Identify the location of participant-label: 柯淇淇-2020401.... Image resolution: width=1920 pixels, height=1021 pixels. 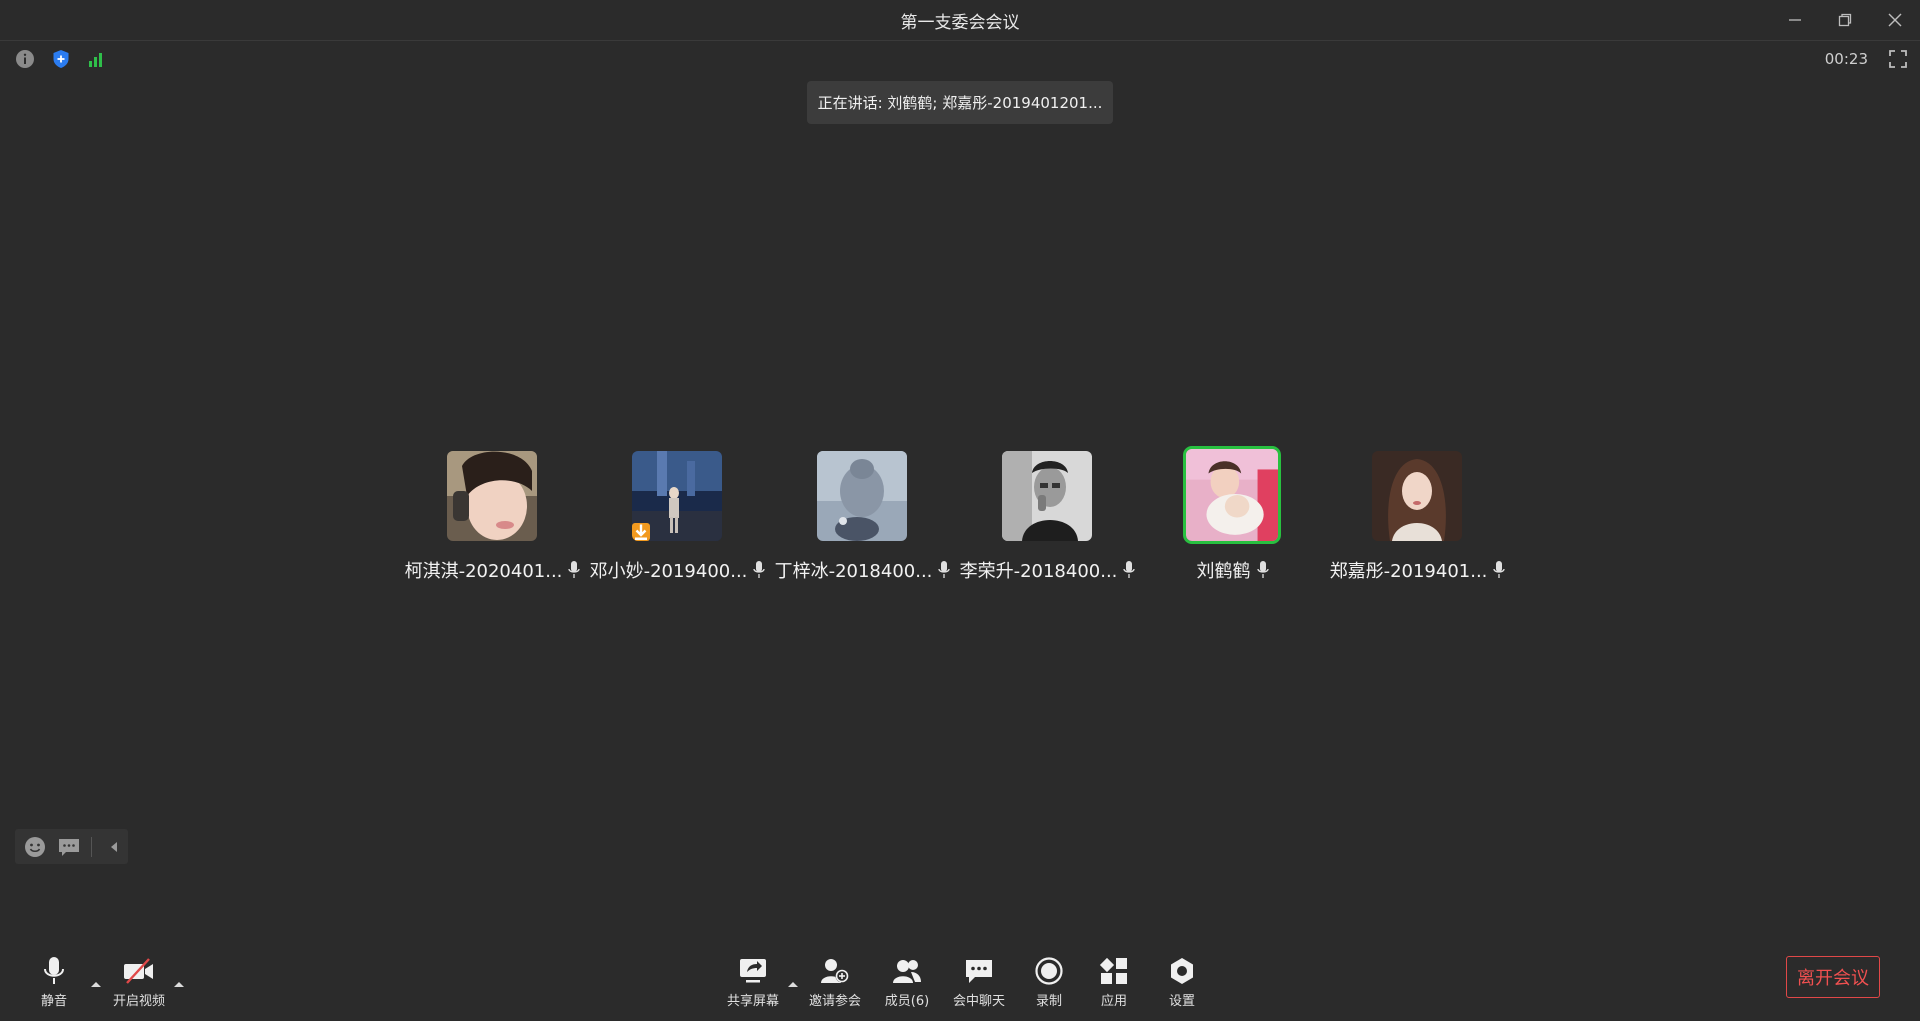
(492, 570).